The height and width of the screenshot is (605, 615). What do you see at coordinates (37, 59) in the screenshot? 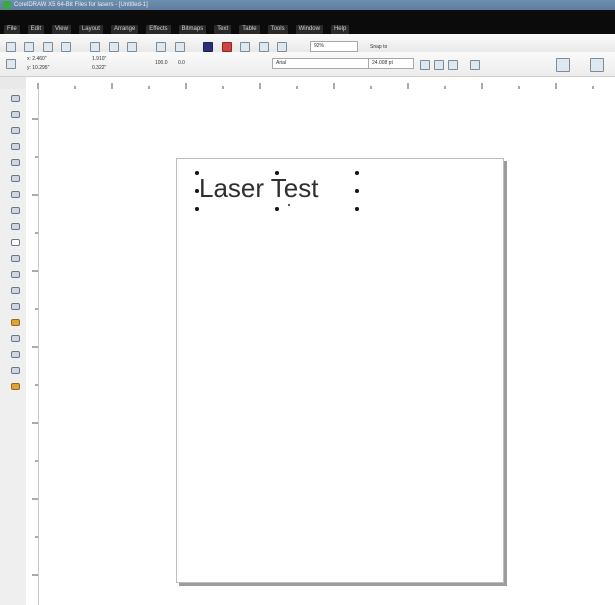
I see `x-position-field: x: 2.460"` at bounding box center [37, 59].